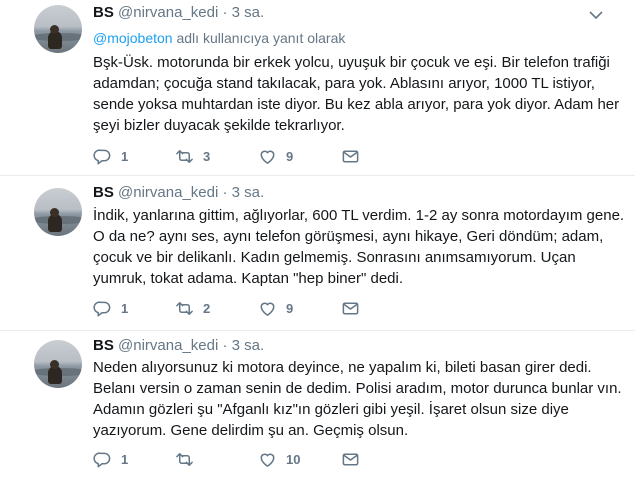  I want to click on mention-link: @mojobeton, so click(133, 38).